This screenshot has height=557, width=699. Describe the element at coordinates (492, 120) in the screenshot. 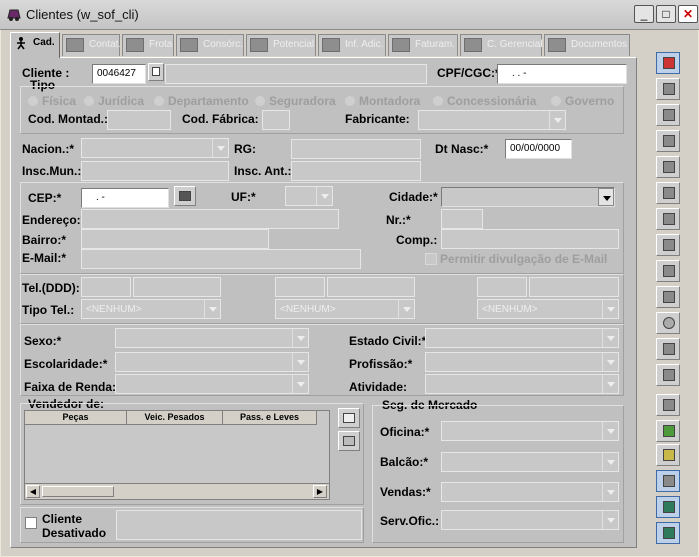

I see `fabricante-select` at that location.